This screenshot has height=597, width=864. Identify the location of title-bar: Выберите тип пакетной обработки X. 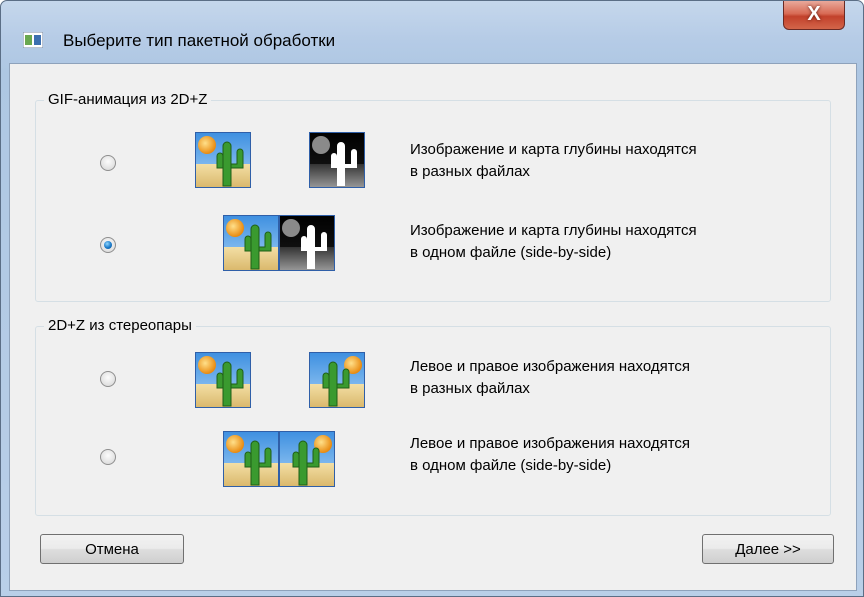
(432, 25).